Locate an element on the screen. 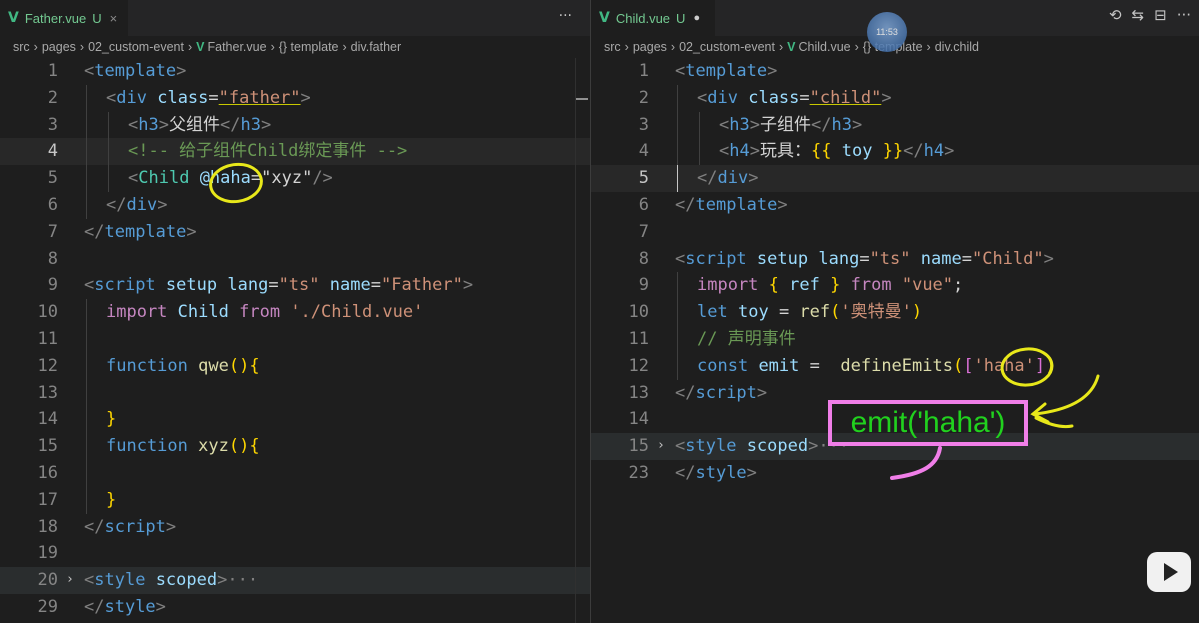 The width and height of the screenshot is (1199, 623). code-line: 2 <div class="father"> is located at coordinates (295, 98).